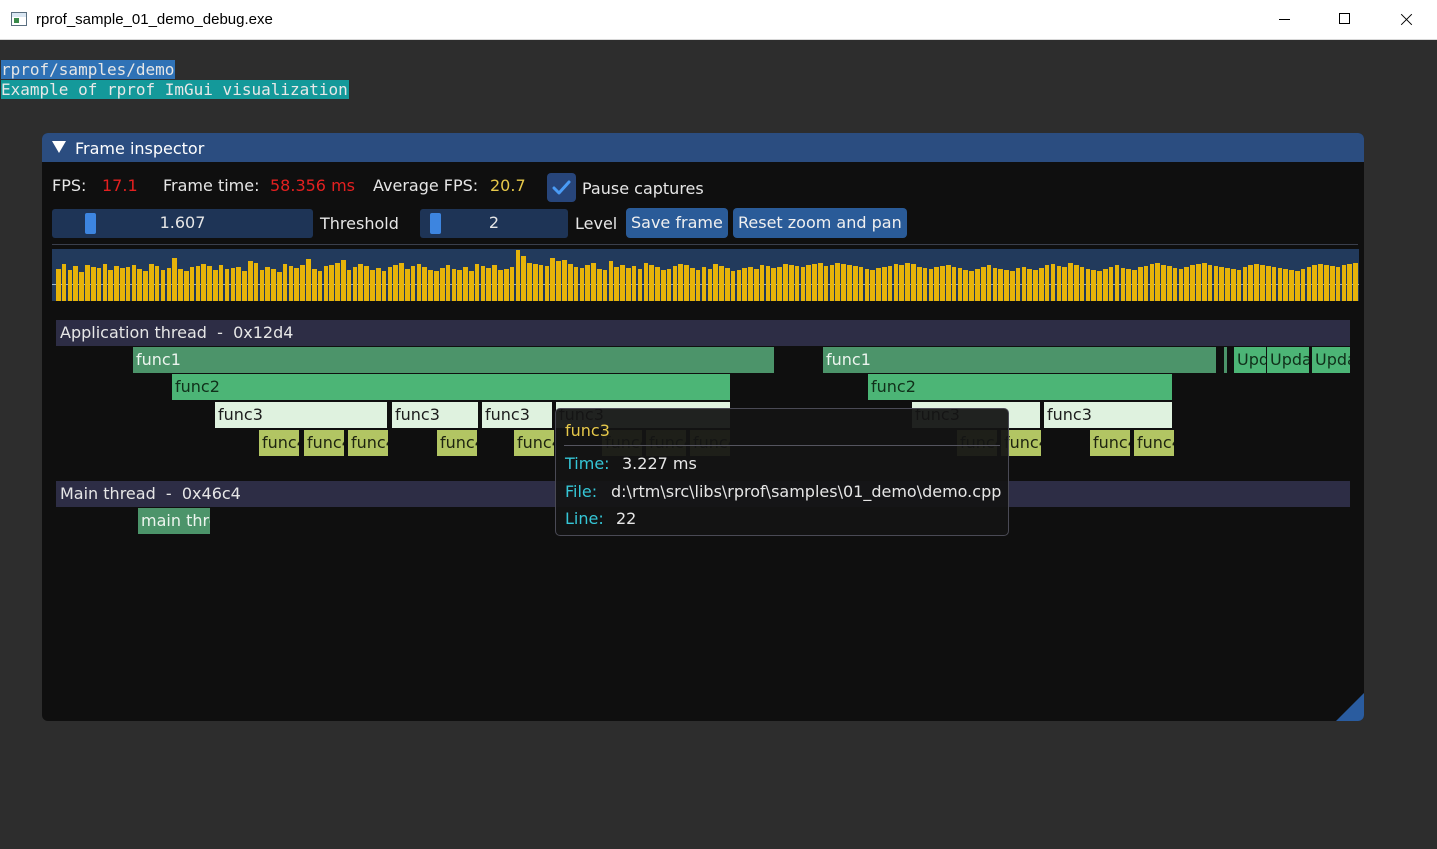  Describe the element at coordinates (581, 491) in the screenshot. I see `tooltip-file-label: File:` at that location.